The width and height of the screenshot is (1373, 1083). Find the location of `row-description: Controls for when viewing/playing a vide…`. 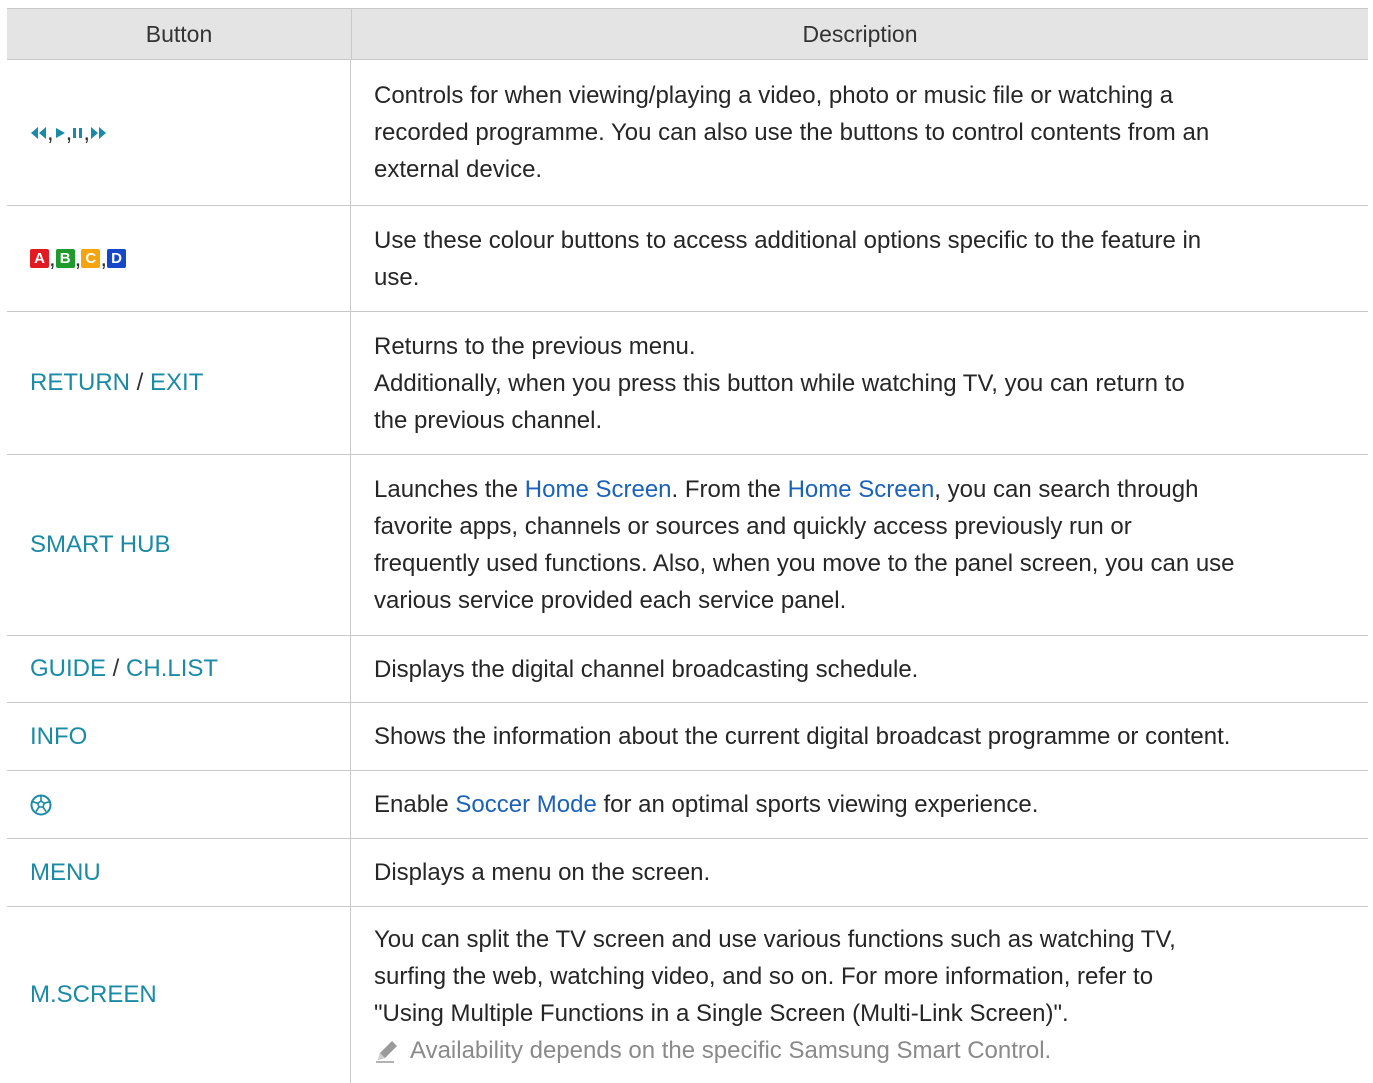

row-description: Controls for when viewing/playing a vide… is located at coordinates (859, 132).